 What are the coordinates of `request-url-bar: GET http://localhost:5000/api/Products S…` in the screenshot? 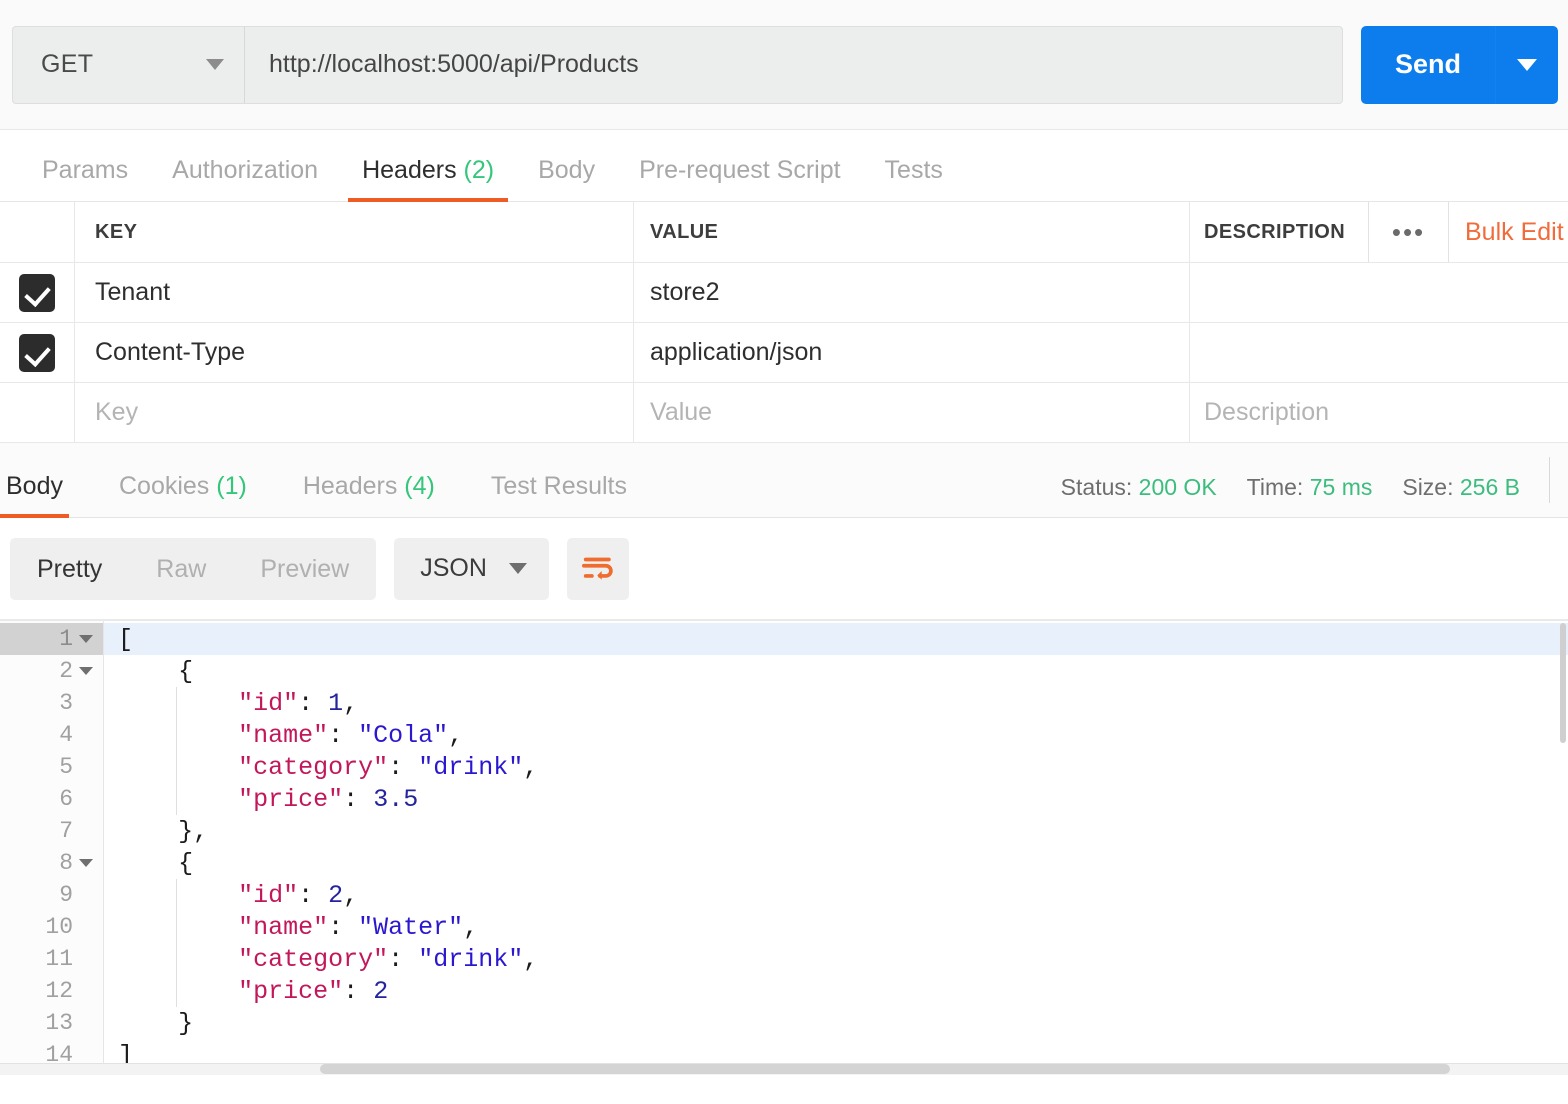 It's located at (784, 65).